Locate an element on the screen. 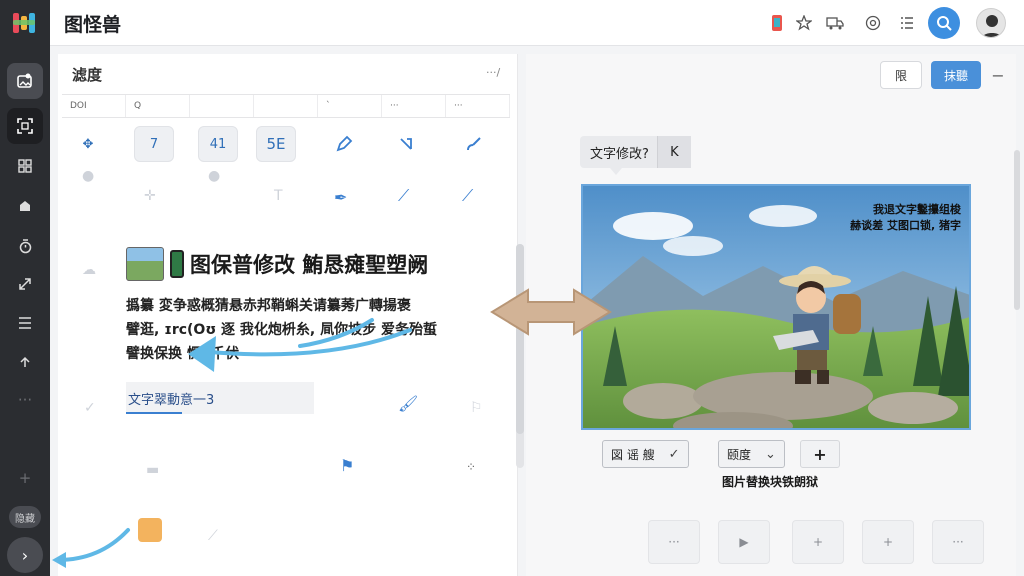  grid-header-cell: Q is located at coordinates (158, 106).